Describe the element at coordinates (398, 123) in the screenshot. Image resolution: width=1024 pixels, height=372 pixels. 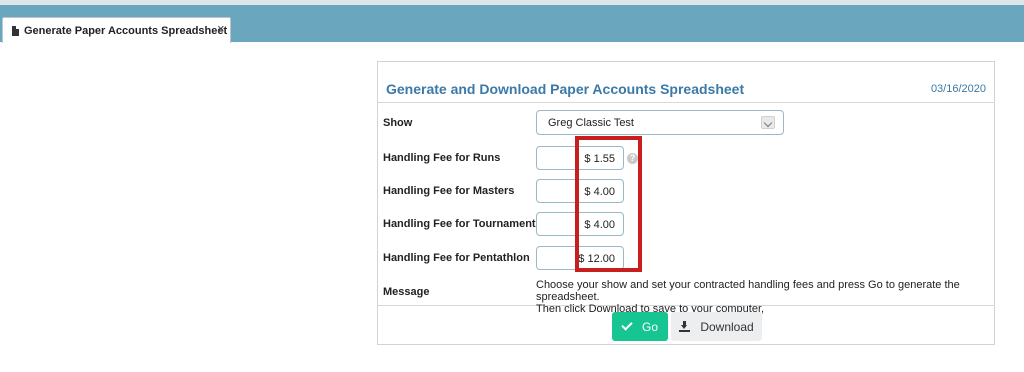
I see `show-label: Show` at that location.